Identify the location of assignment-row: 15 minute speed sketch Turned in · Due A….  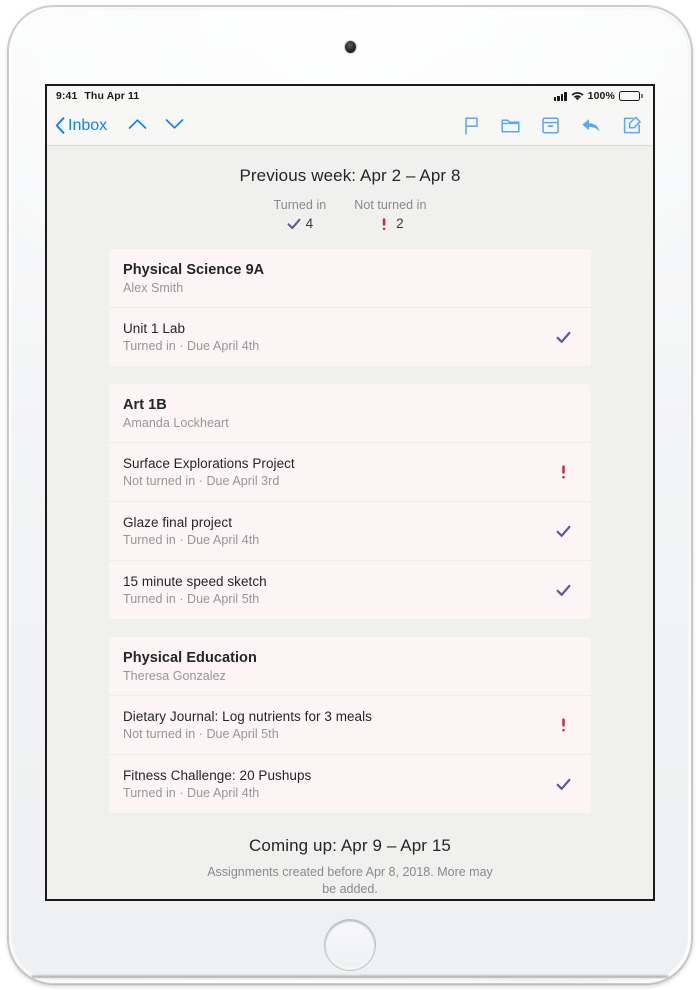
(350, 589).